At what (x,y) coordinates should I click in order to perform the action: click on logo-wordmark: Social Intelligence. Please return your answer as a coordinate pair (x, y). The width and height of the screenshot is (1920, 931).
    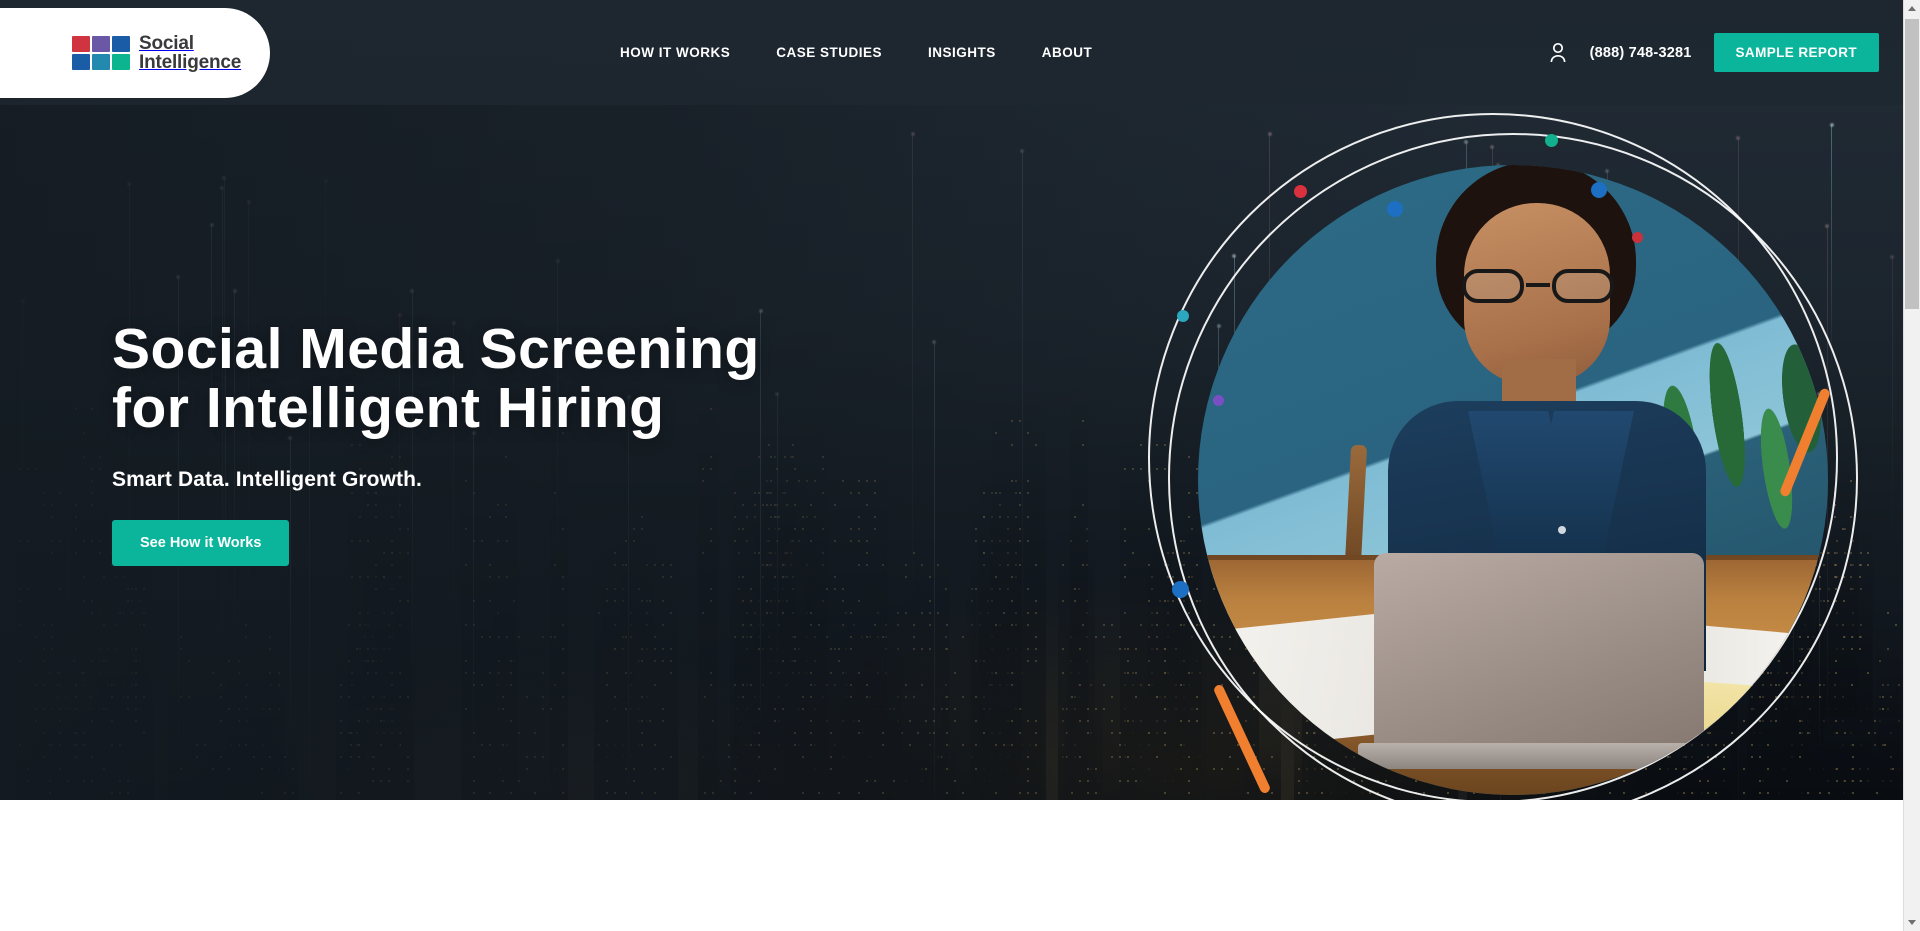
    Looking at the image, I should click on (190, 53).